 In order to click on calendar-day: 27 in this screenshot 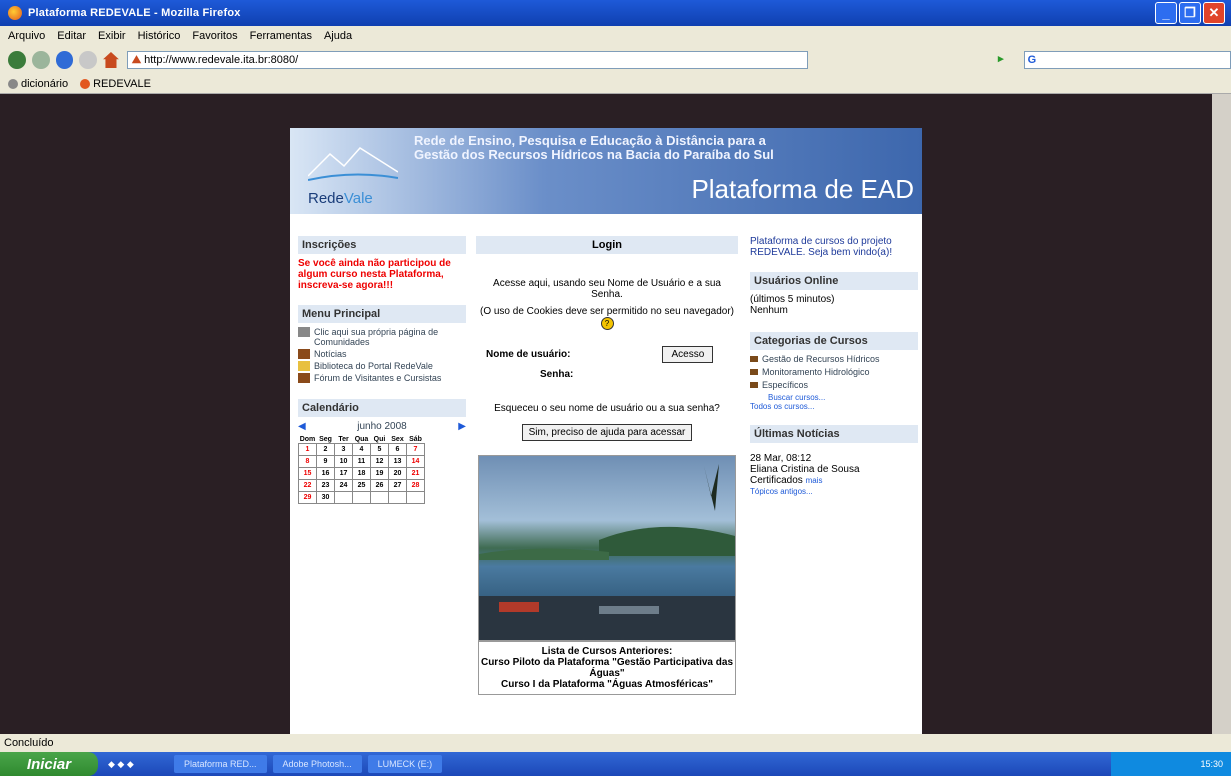, I will do `click(397, 485)`.